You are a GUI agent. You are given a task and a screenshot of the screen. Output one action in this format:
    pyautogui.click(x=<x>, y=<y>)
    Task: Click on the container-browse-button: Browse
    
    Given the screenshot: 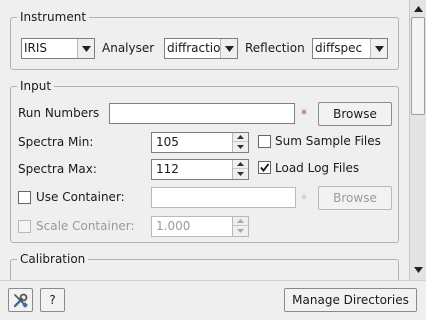 What is the action you would take?
    pyautogui.click(x=355, y=198)
    